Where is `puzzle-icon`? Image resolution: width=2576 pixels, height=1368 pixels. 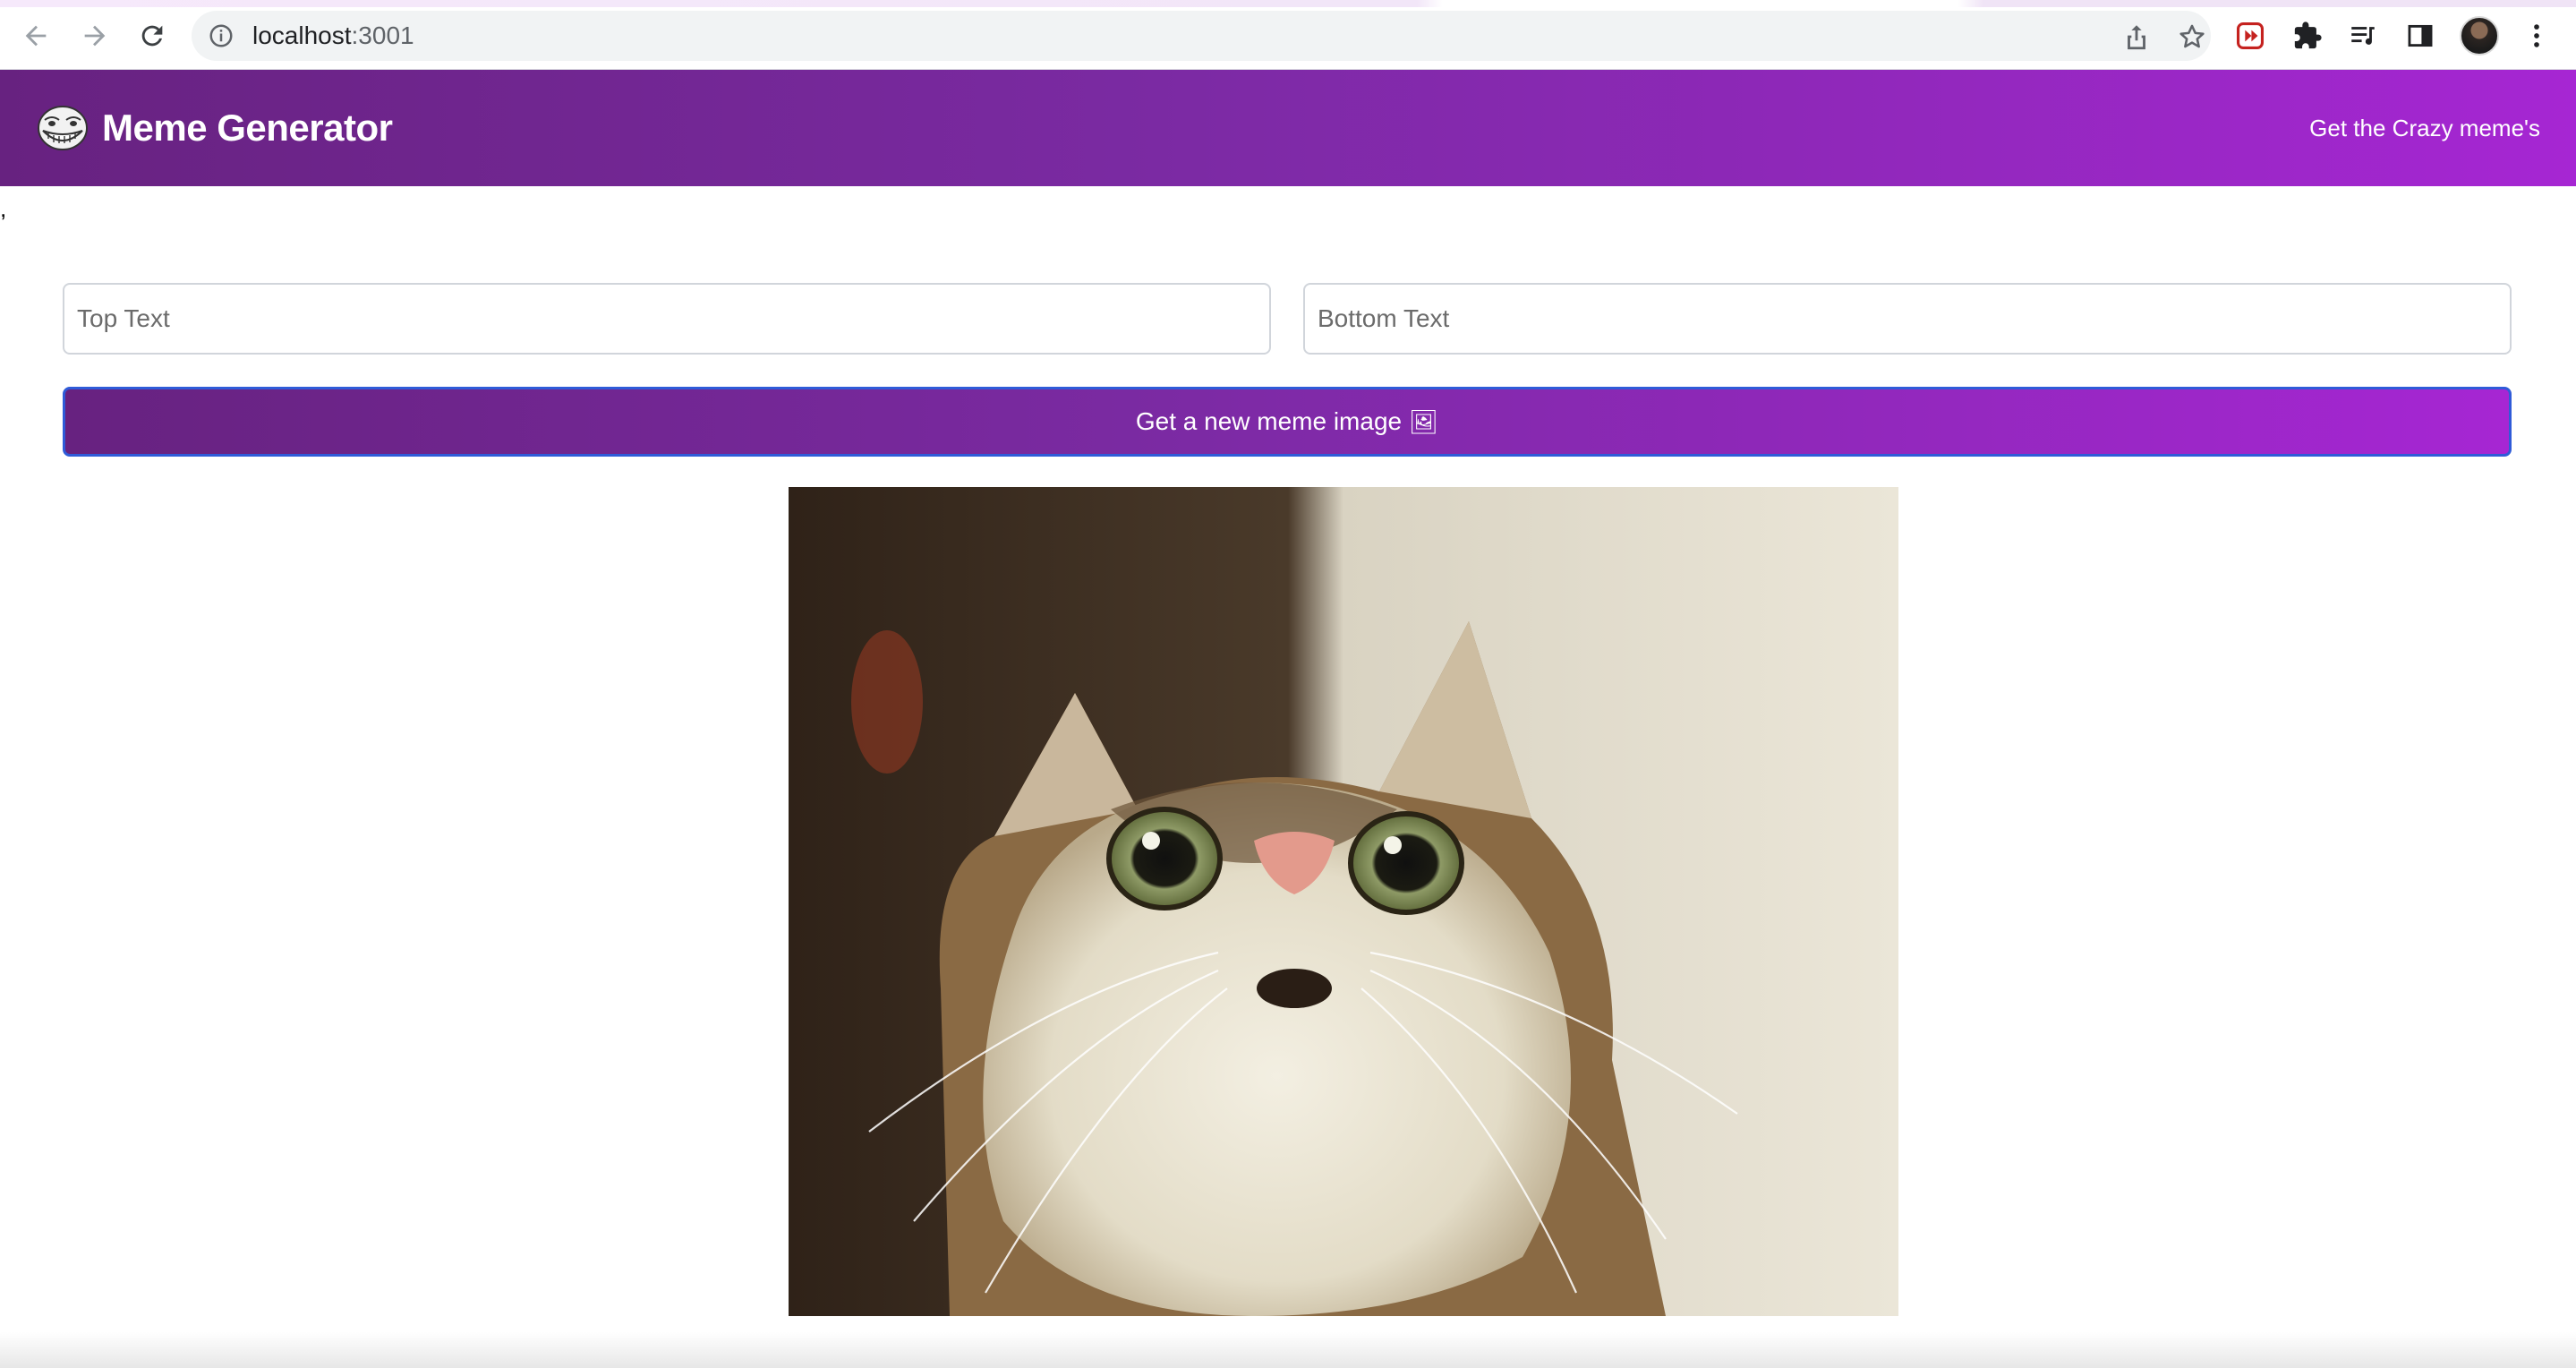 puzzle-icon is located at coordinates (2308, 35).